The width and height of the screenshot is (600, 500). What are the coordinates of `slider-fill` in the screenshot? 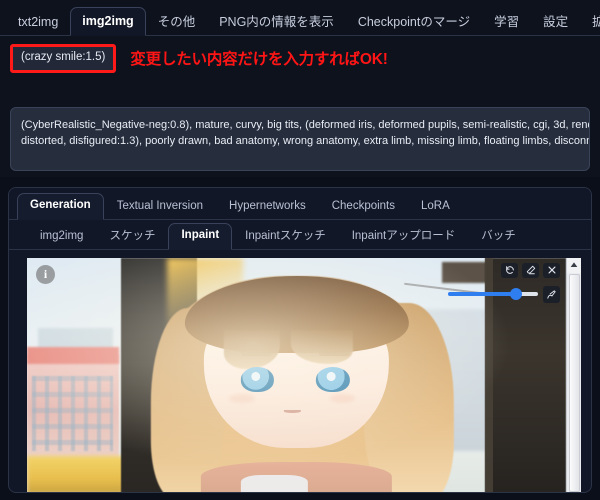 It's located at (482, 294).